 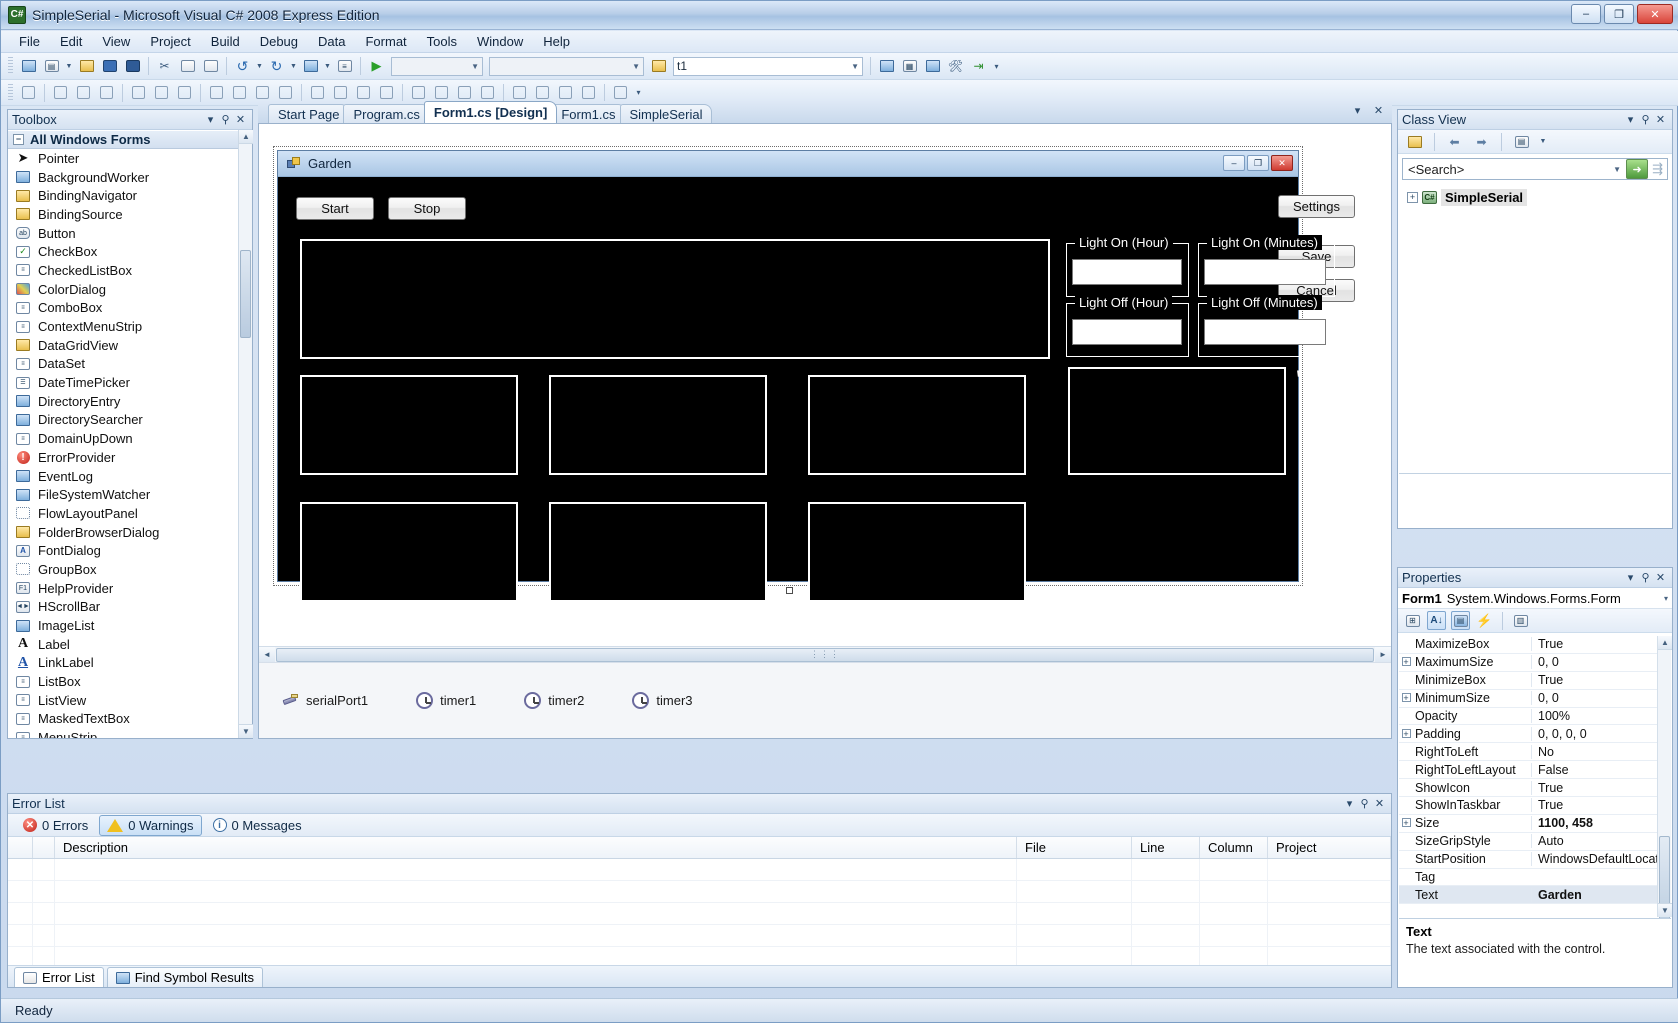 I want to click on redo-dropdown-icon: ▼, so click(x=293, y=66).